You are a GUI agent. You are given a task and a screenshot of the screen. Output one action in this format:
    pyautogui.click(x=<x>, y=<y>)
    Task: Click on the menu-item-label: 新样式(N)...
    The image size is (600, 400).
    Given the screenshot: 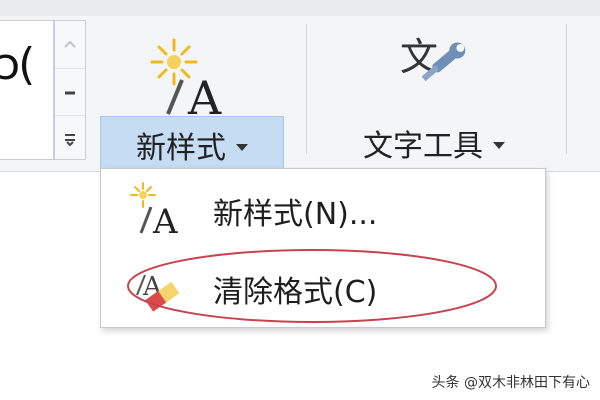 What is the action you would take?
    pyautogui.click(x=295, y=214)
    